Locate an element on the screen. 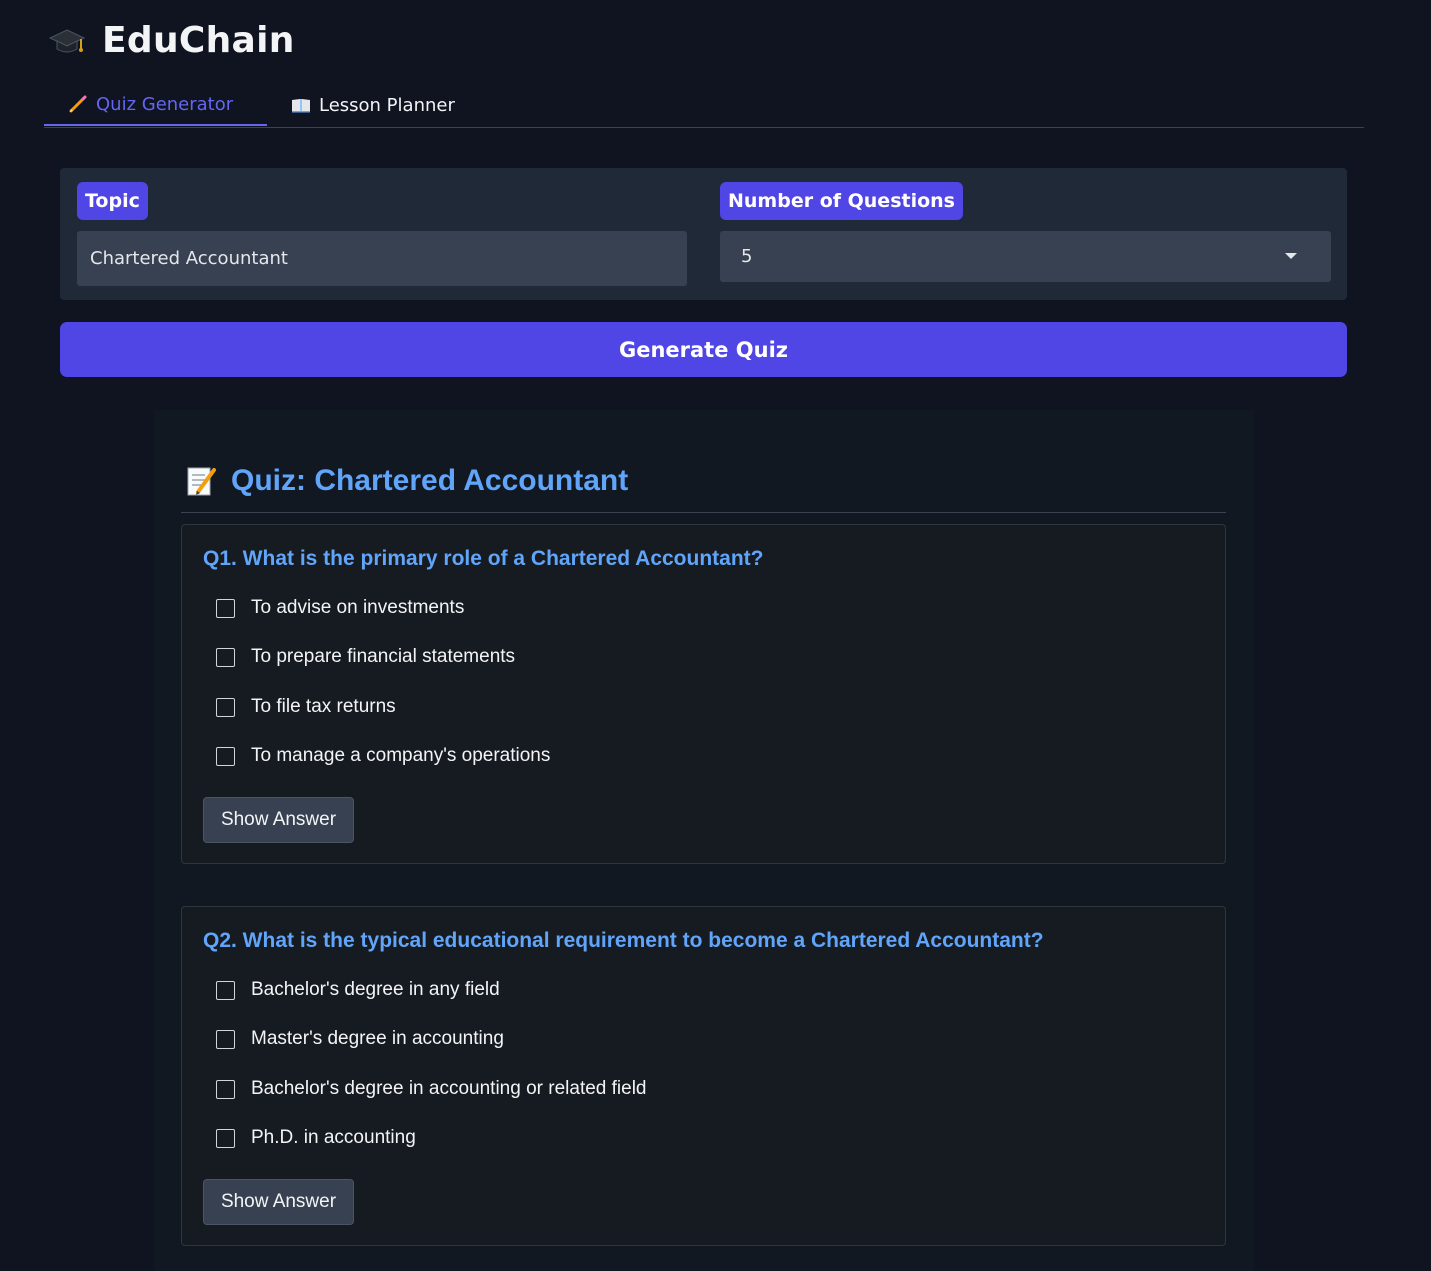  answer-option: Bachelor's degree in any field is located at coordinates (358, 990).